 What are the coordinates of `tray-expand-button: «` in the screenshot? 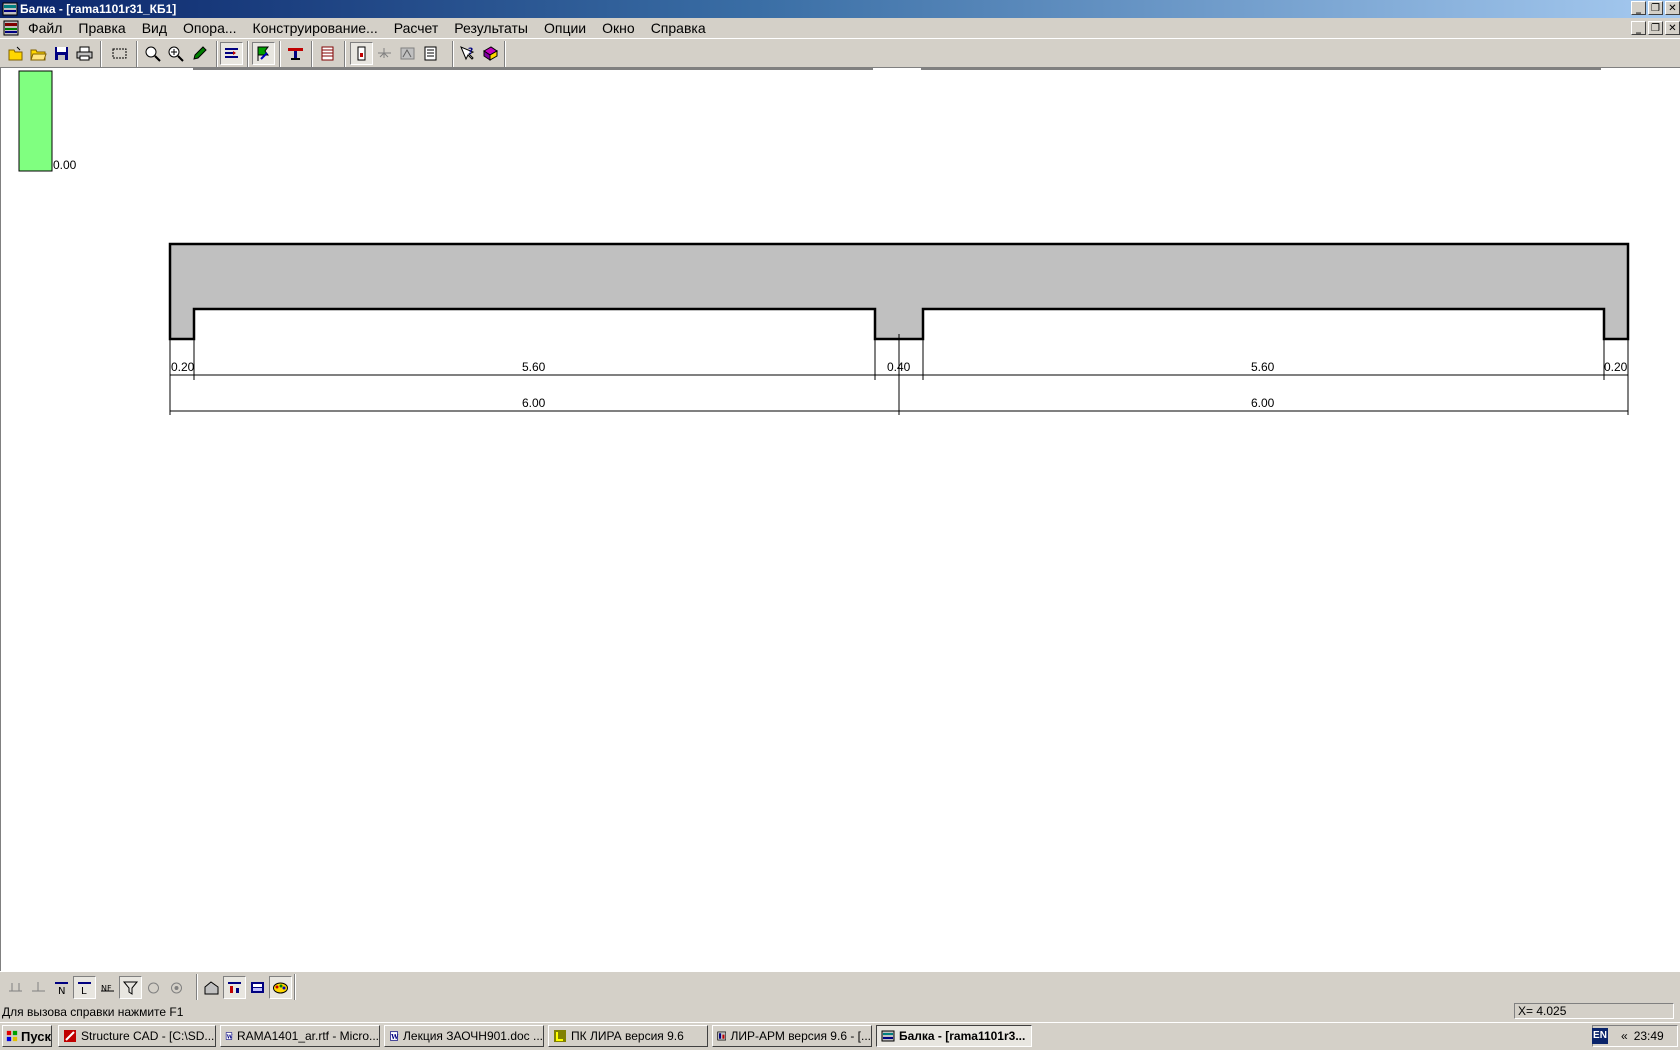 It's located at (1624, 1036).